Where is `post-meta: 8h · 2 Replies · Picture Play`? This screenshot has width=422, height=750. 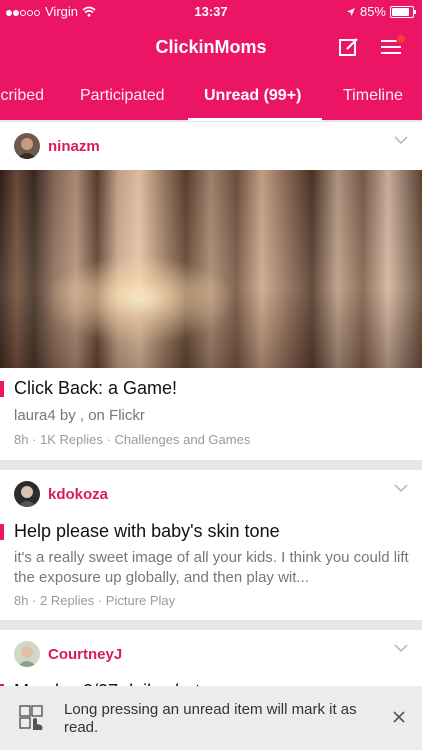 post-meta: 8h · 2 Replies · Picture Play is located at coordinates (95, 600).